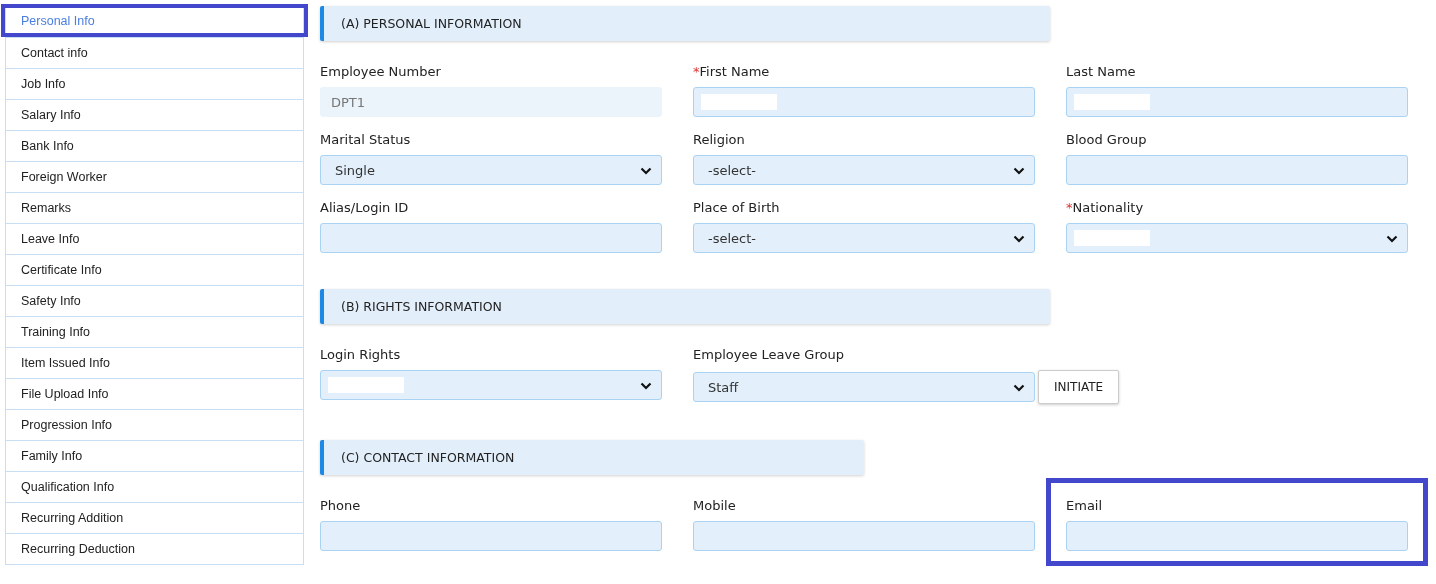  I want to click on field-value: DPT1, so click(348, 102).